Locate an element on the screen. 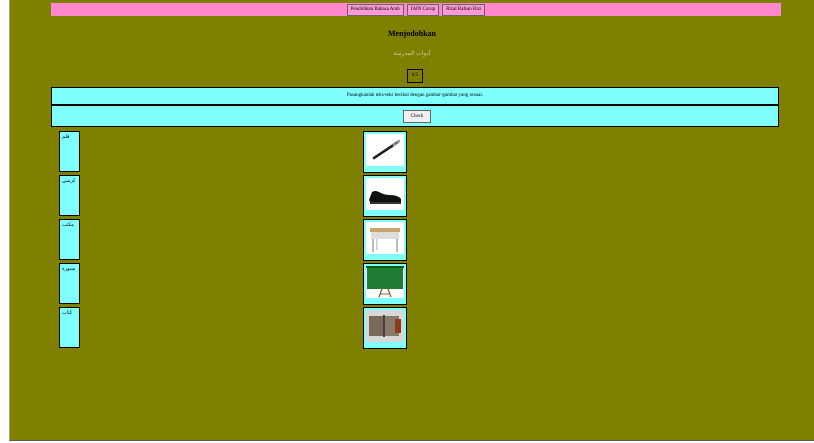 The image size is (814, 443). blackboard-image is located at coordinates (385, 282).